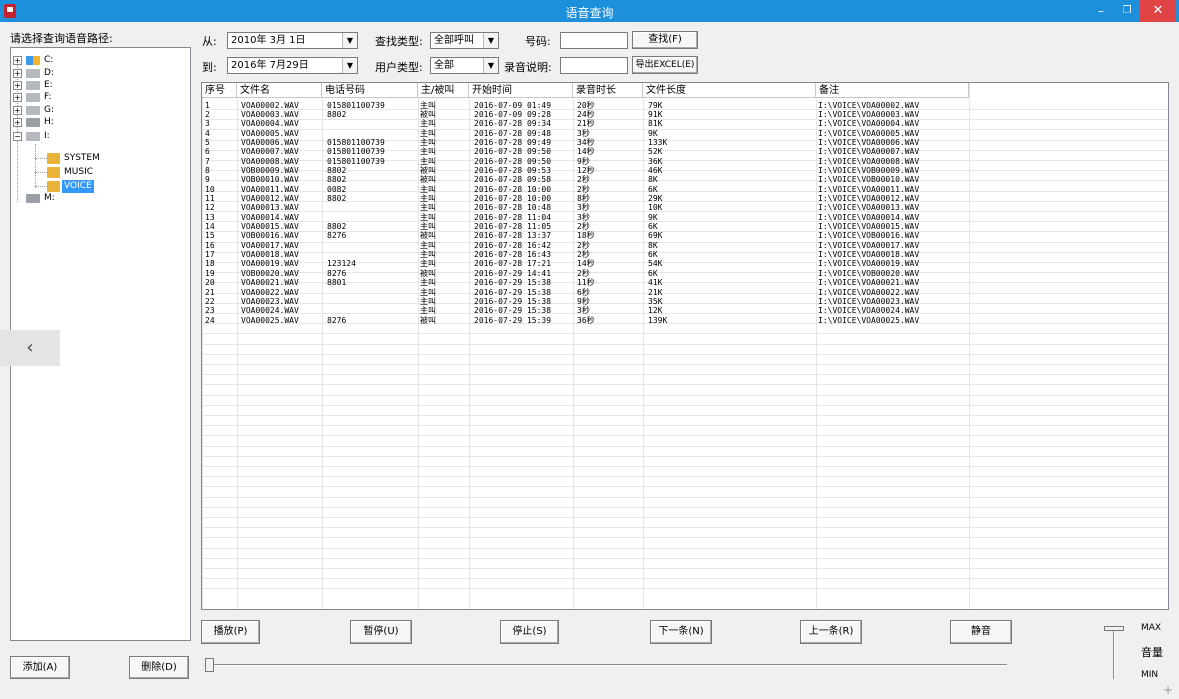 The width and height of the screenshot is (1179, 699). I want to click on number-input, so click(594, 40).